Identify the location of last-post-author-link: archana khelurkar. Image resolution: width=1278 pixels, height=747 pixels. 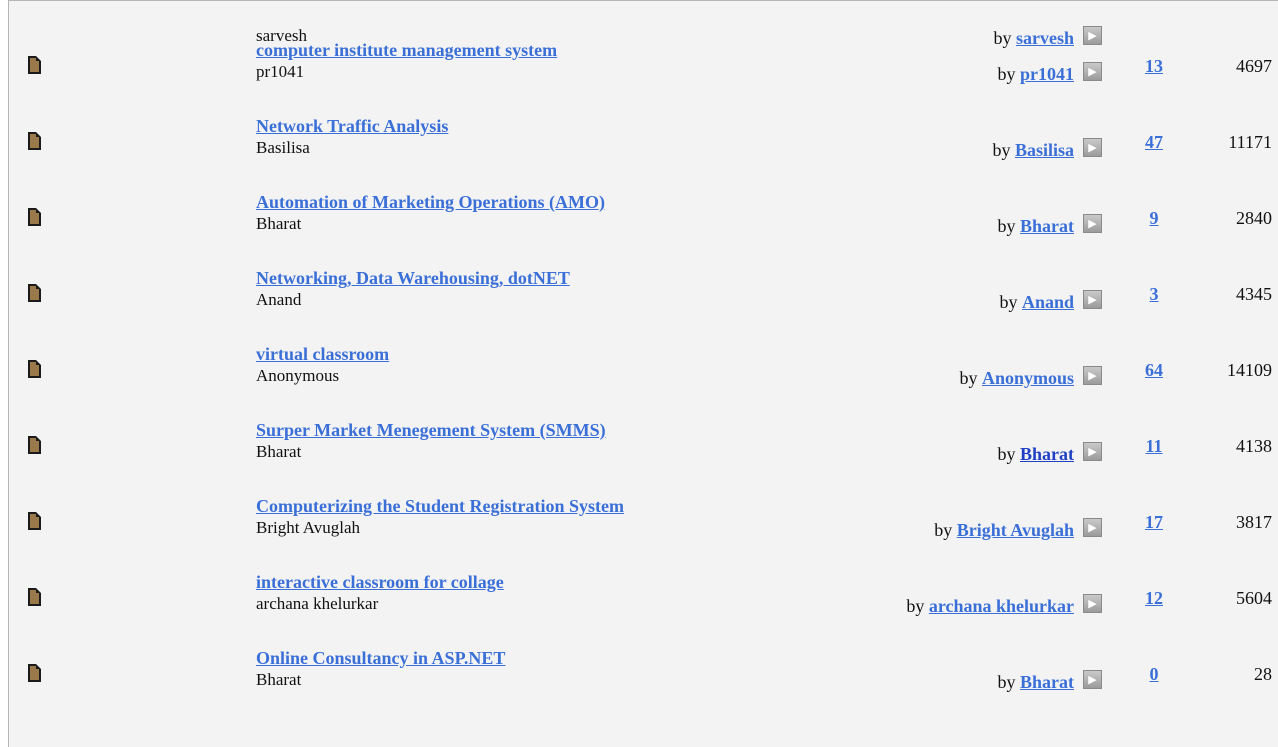
(1001, 606).